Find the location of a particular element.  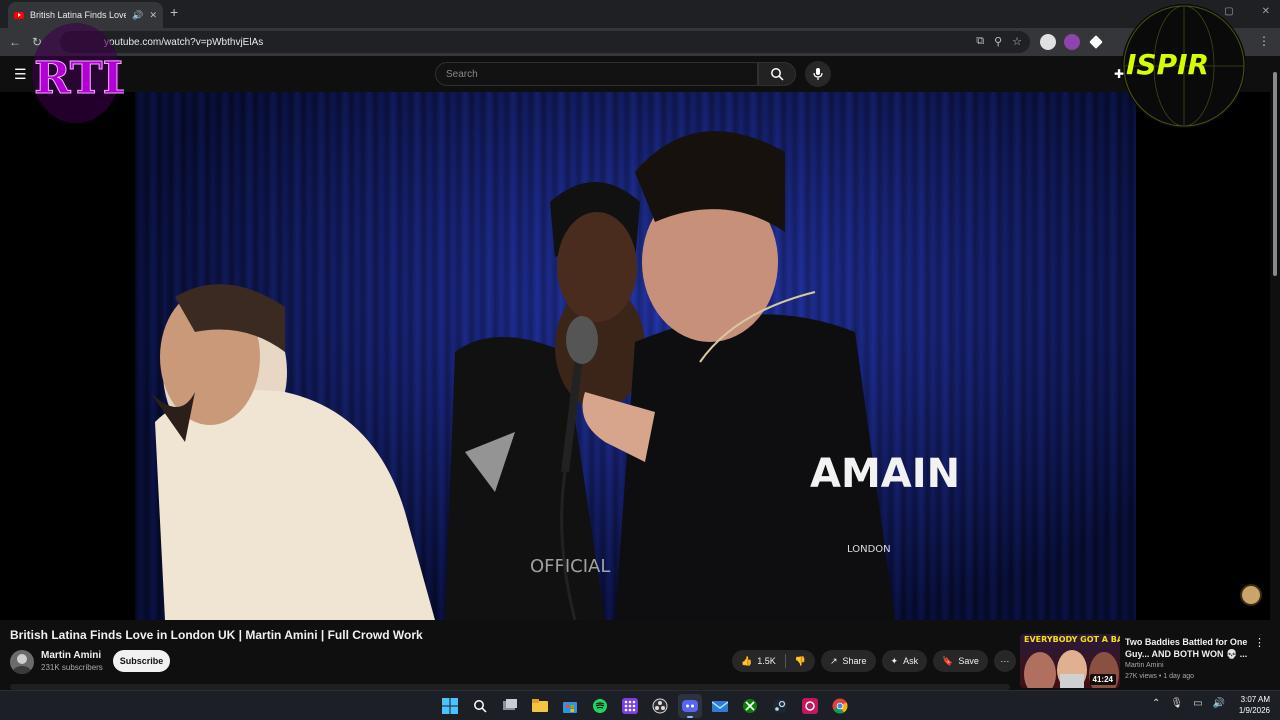

mail-icon is located at coordinates (720, 706).